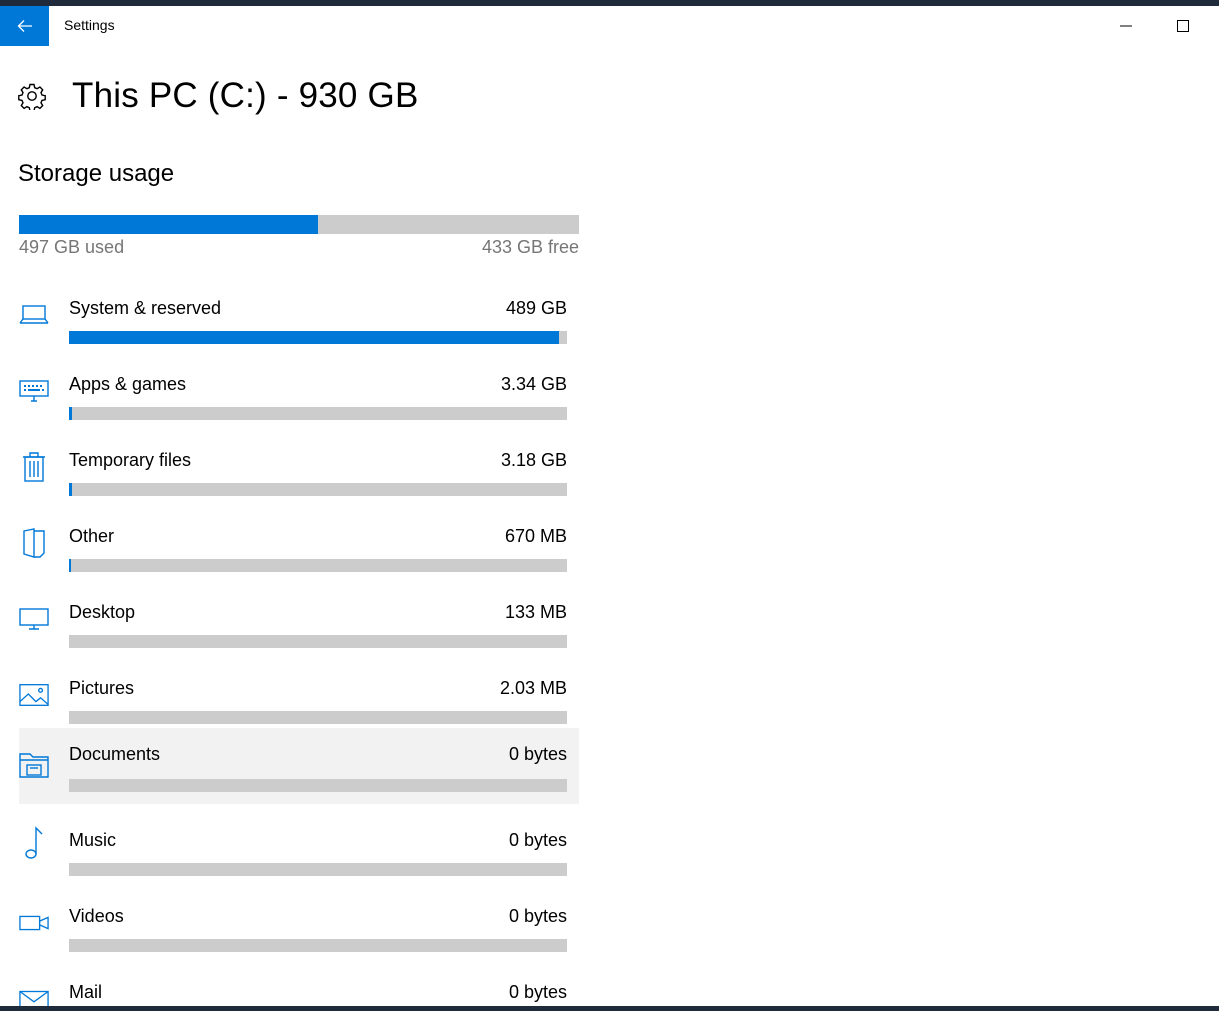 This screenshot has height=1011, width=1219. Describe the element at coordinates (34, 391) in the screenshot. I see `keyboard-icon` at that location.